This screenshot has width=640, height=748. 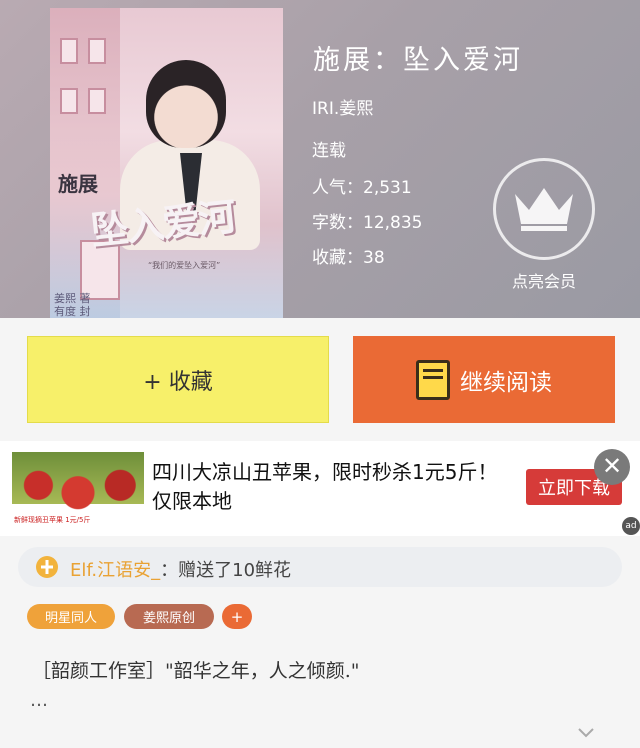 I want to click on ad-image-caption: 新鲜现摘丑苹果 1元/5斤, so click(x=52, y=520).